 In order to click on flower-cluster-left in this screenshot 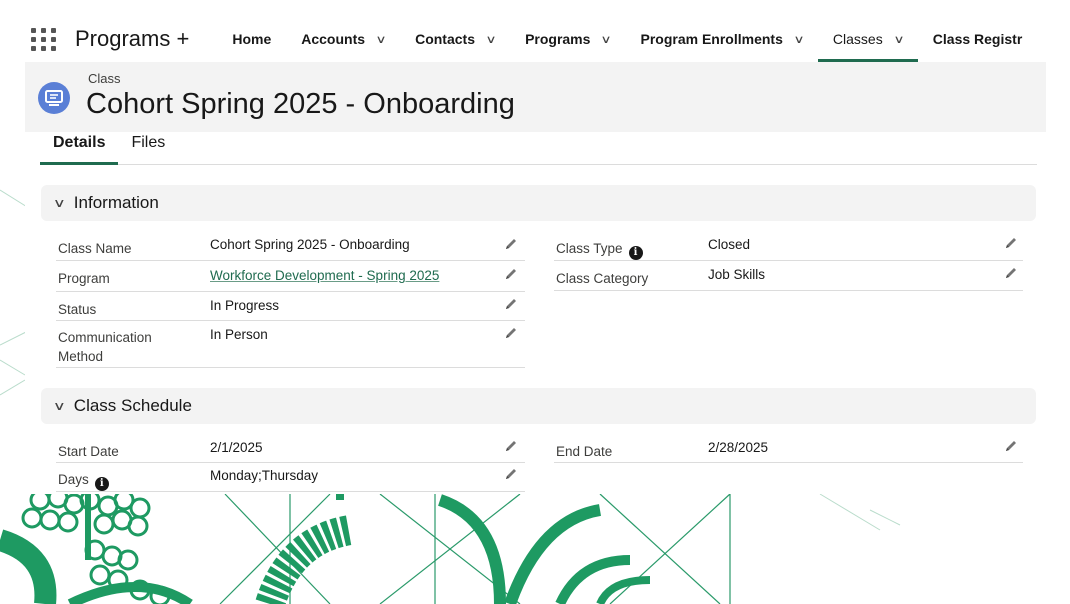, I will do `click(96, 545)`.